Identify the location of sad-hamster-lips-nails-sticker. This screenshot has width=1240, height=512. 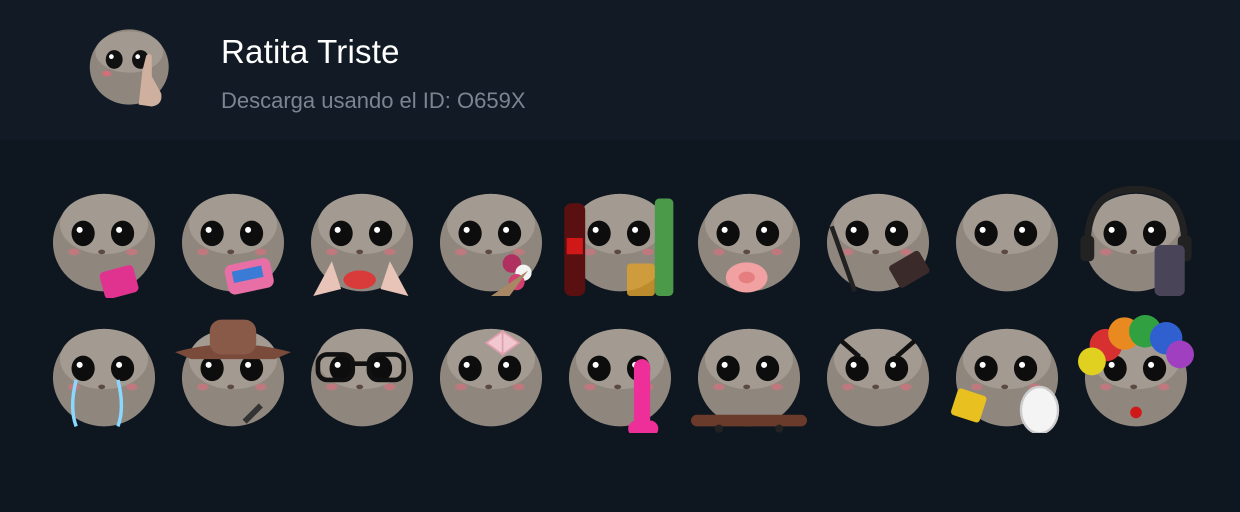
(362, 238).